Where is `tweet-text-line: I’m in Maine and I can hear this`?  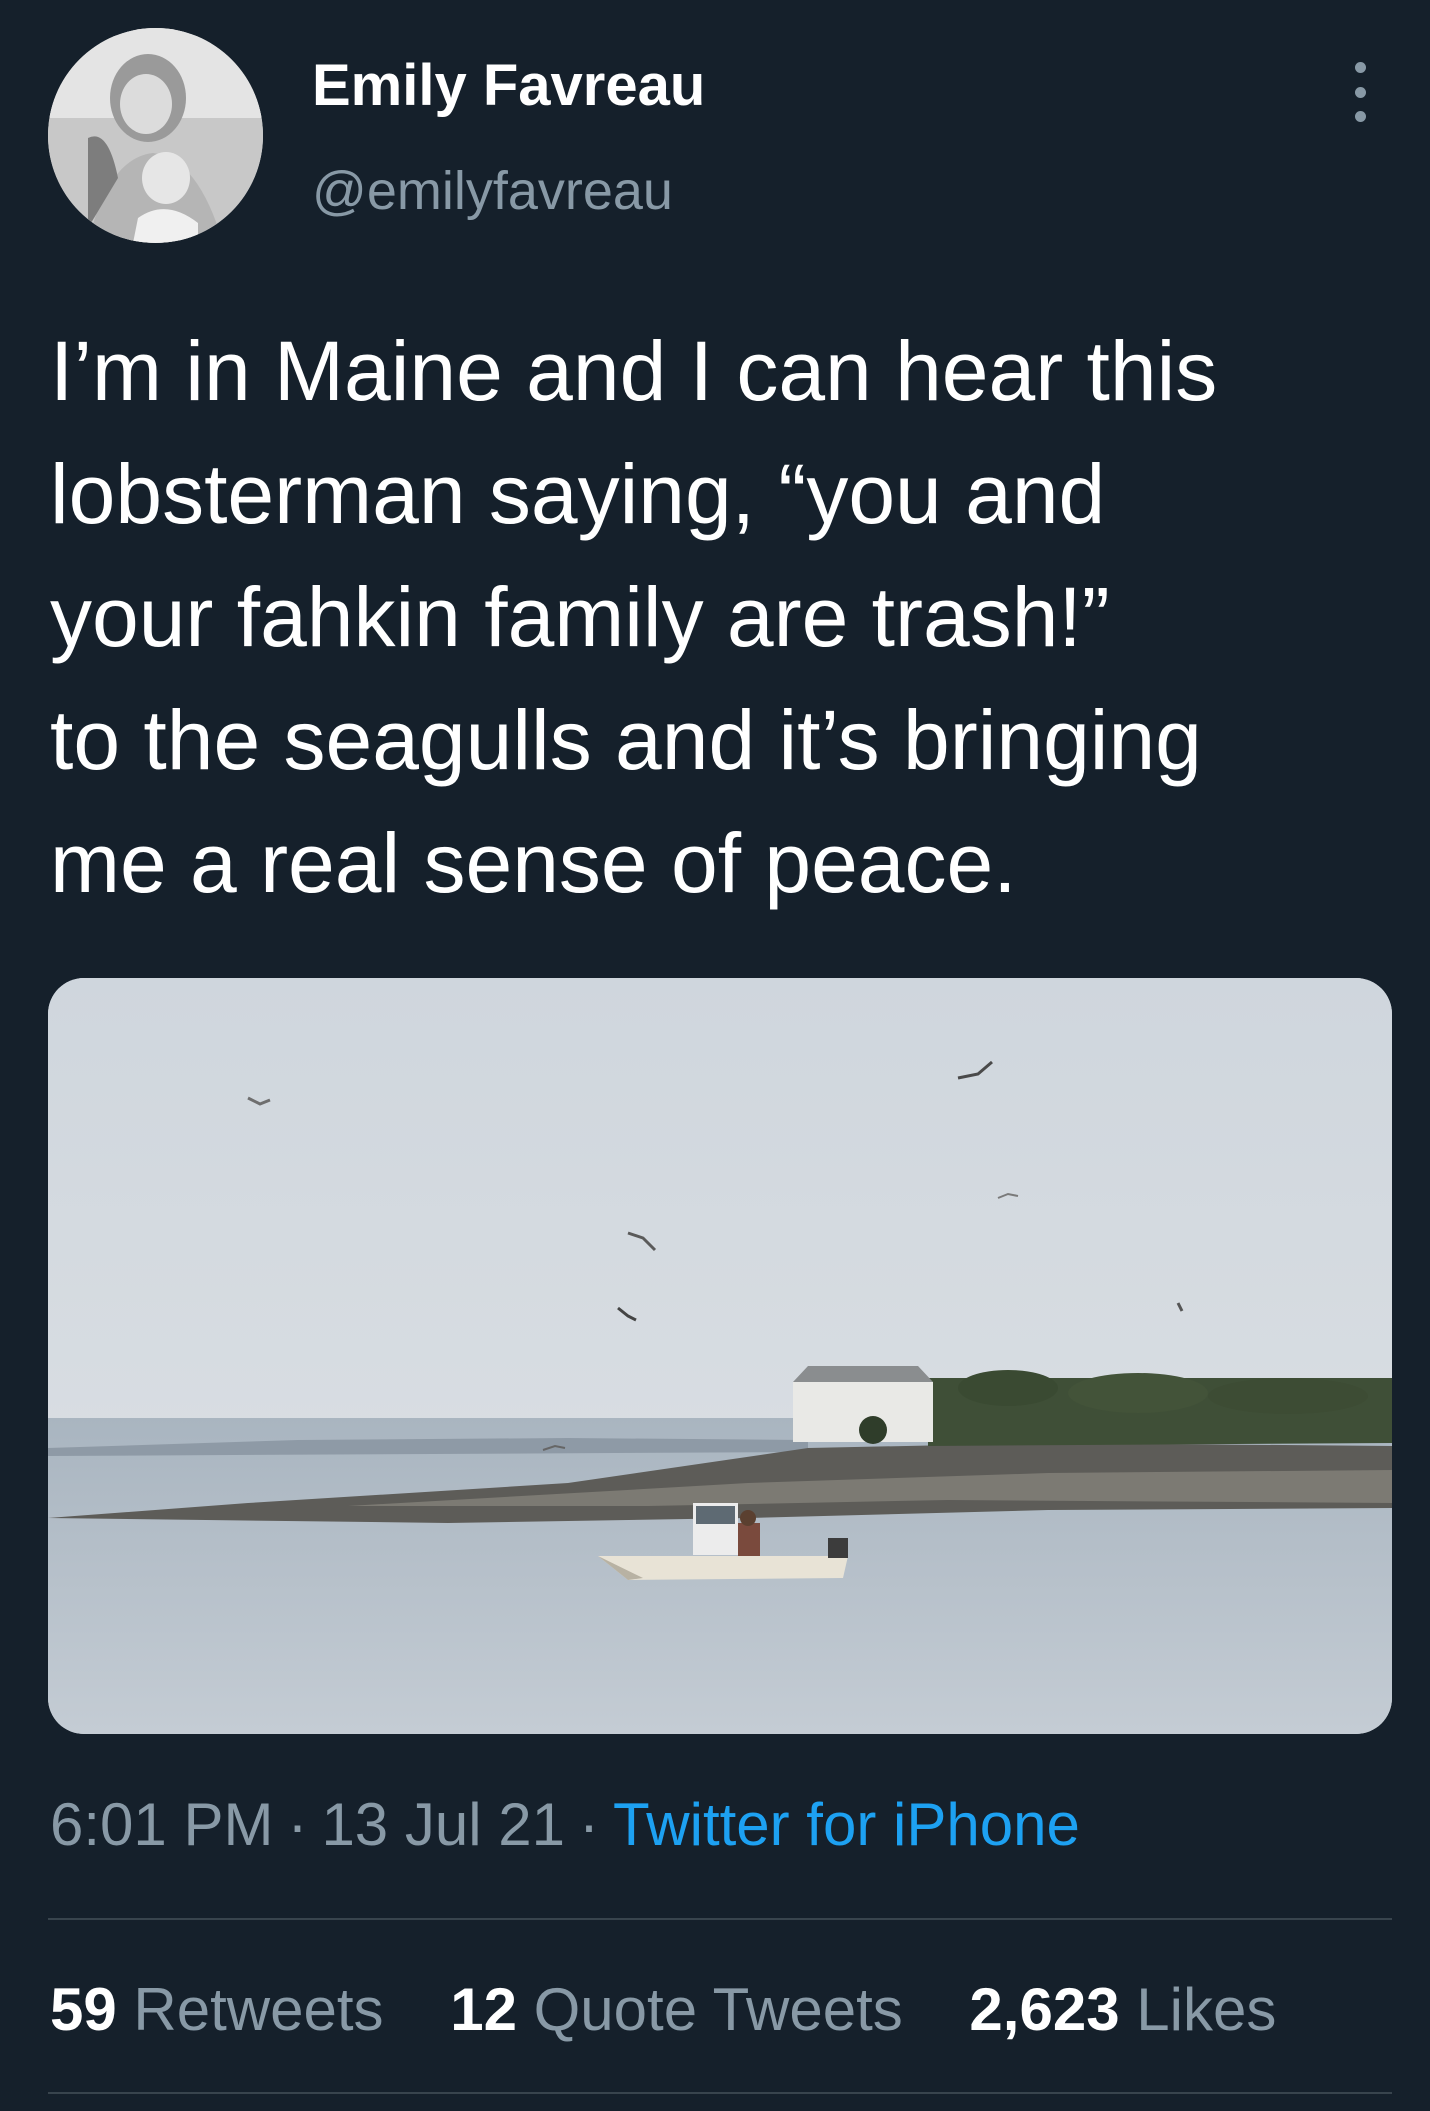
tweet-text-line: I’m in Maine and I can hear this is located at coordinates (634, 371).